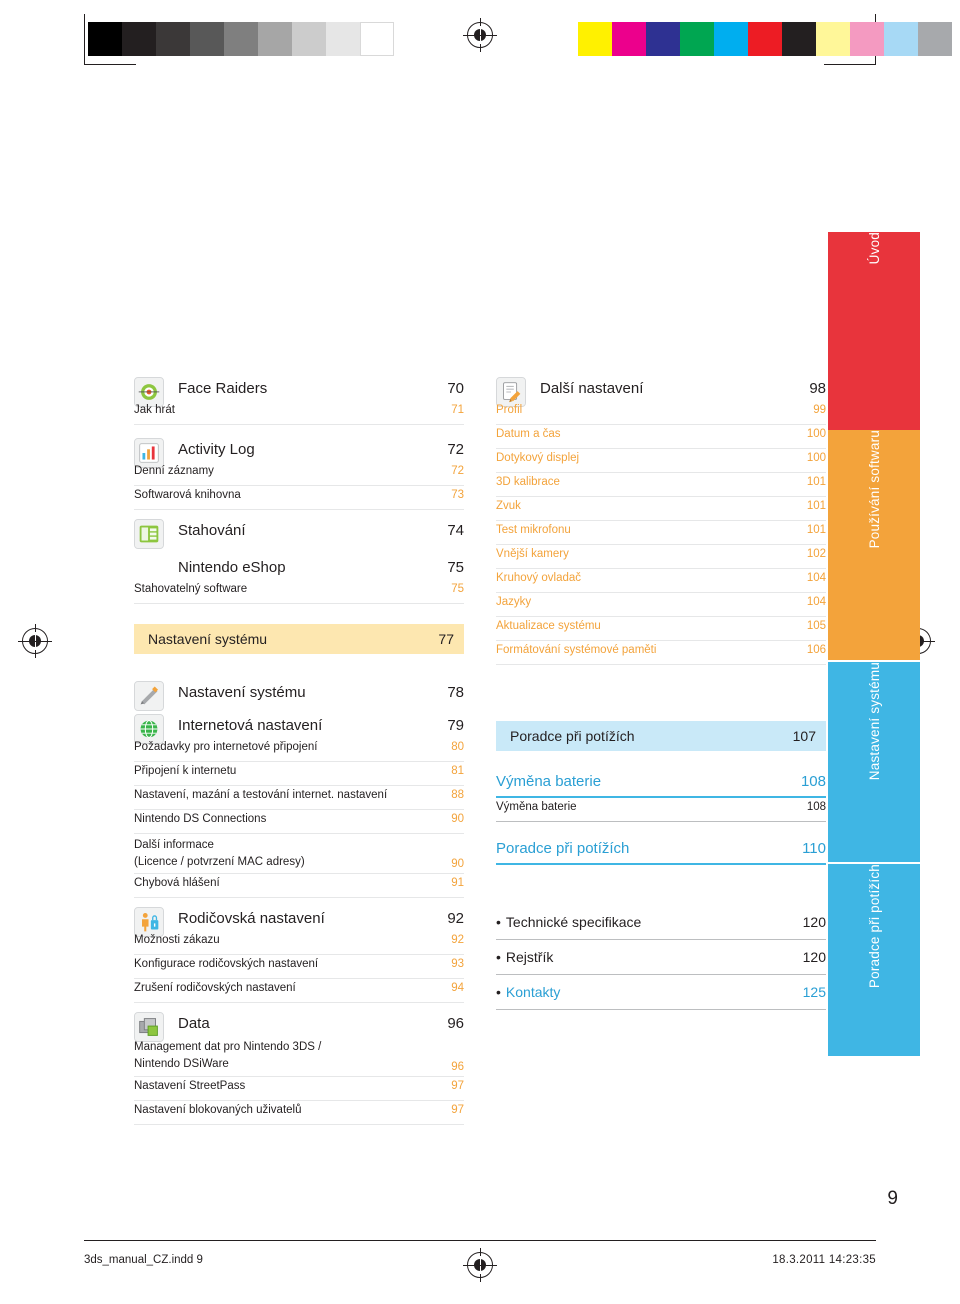 This screenshot has width=960, height=1304. What do you see at coordinates (661, 849) in the screenshot?
I see `toc-entry-poradce-pri-potizich: Poradce při potížích 110` at bounding box center [661, 849].